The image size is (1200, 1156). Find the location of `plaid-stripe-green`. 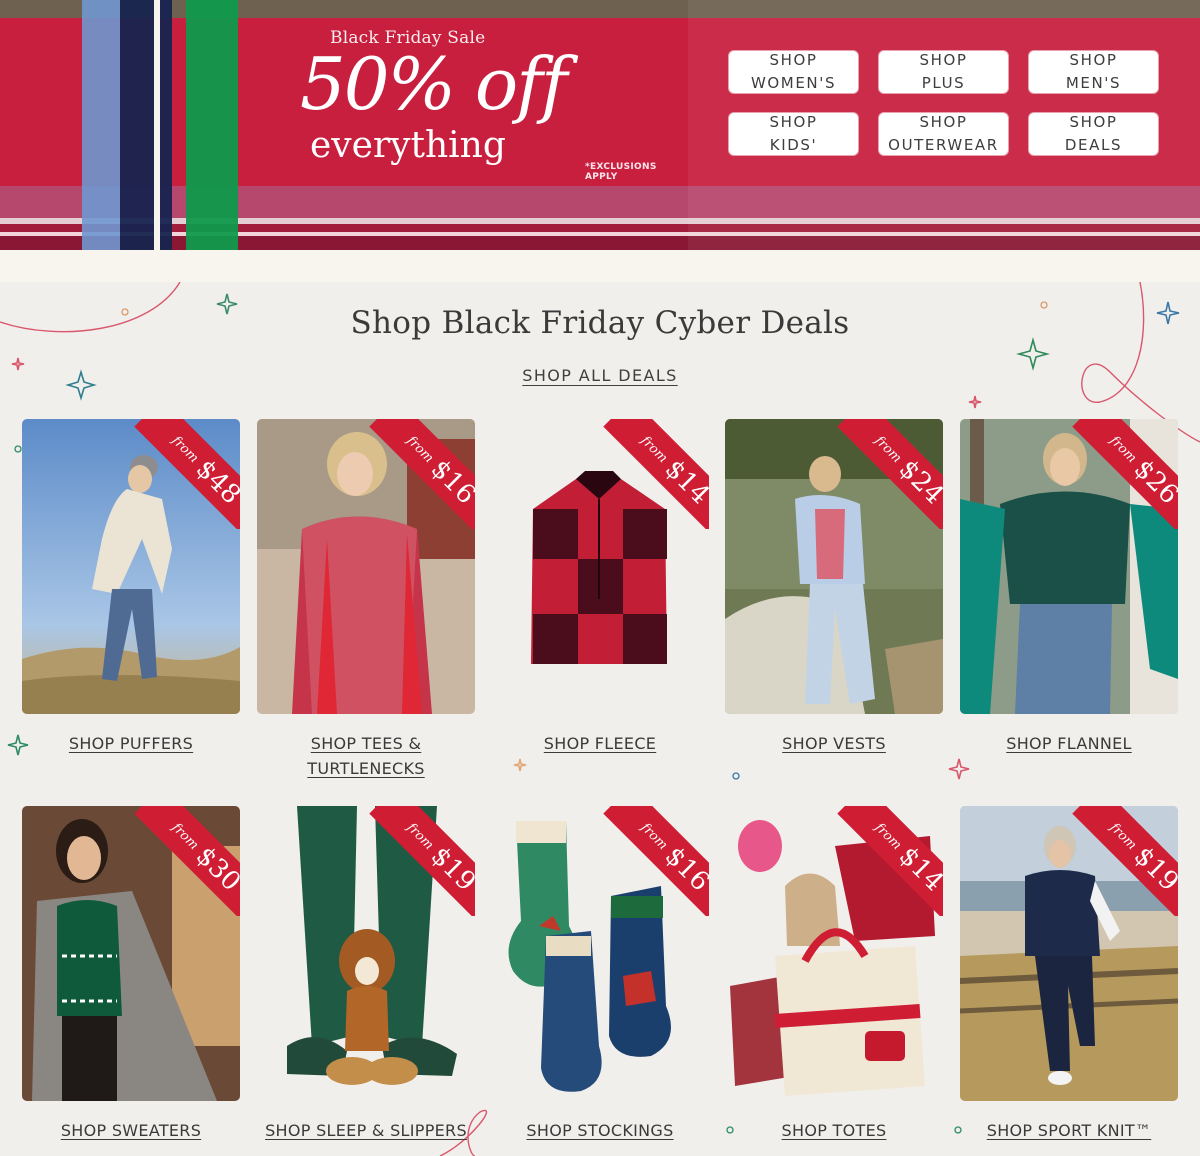

plaid-stripe-green is located at coordinates (212, 125).